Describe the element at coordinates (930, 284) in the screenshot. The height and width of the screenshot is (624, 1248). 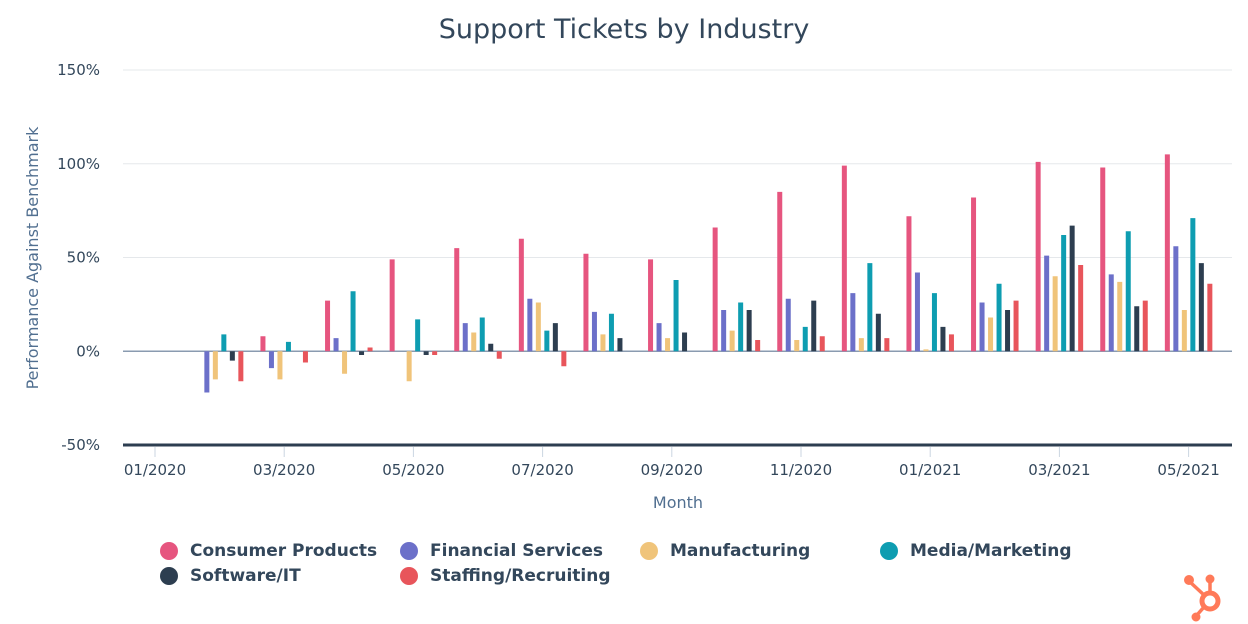
I see `bar-group-01-2021` at that location.